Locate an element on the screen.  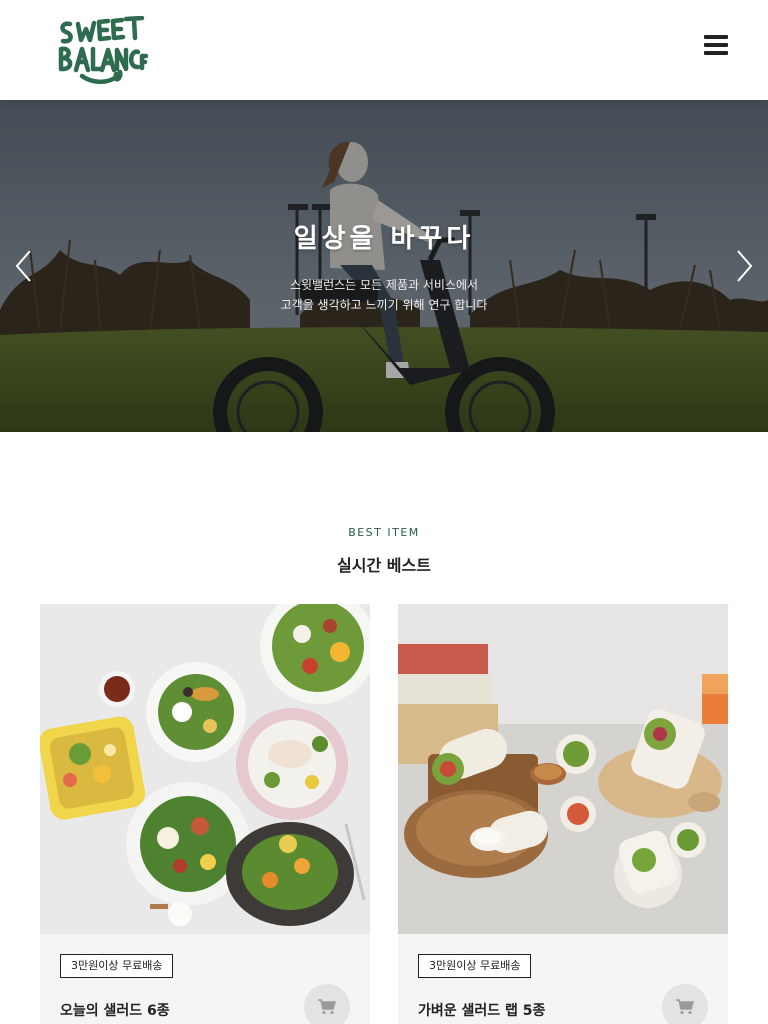
hamburger-menu-icon is located at coordinates (716, 45).